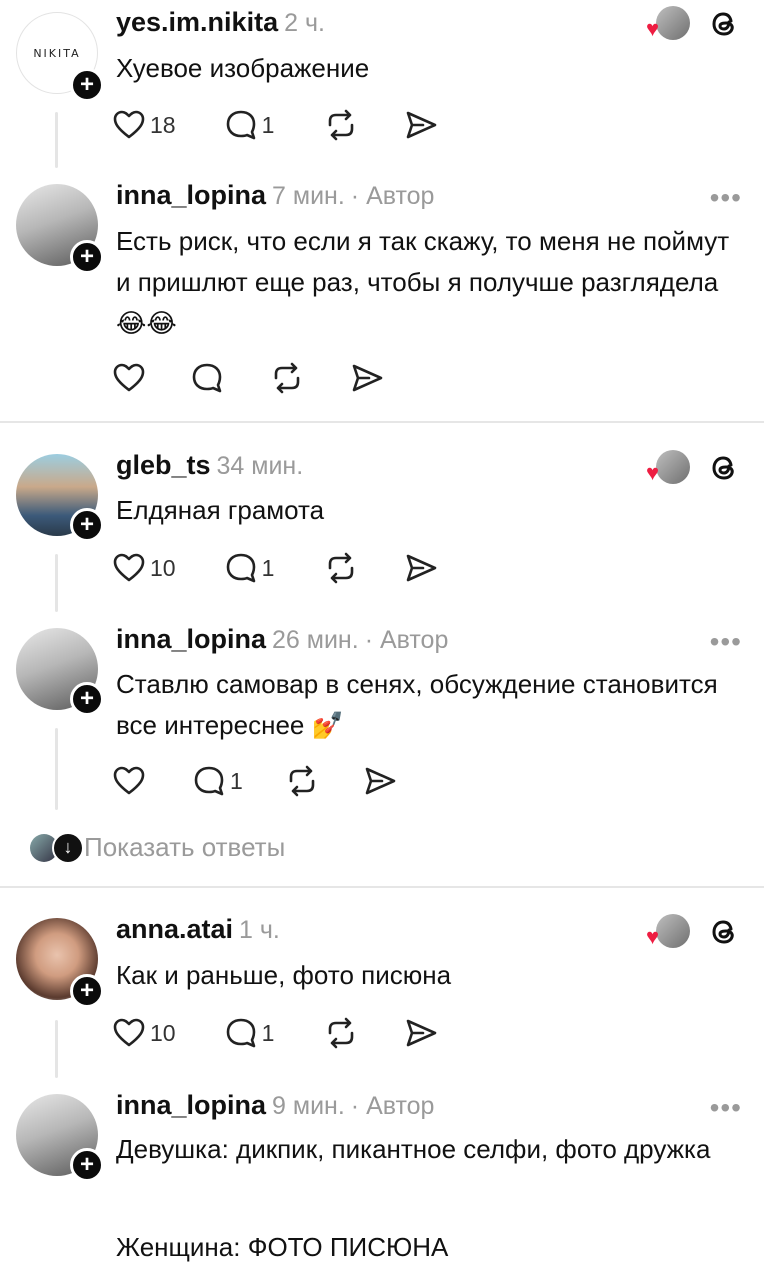  I want to click on post-header: anna.atai 1 ч., so click(198, 929).